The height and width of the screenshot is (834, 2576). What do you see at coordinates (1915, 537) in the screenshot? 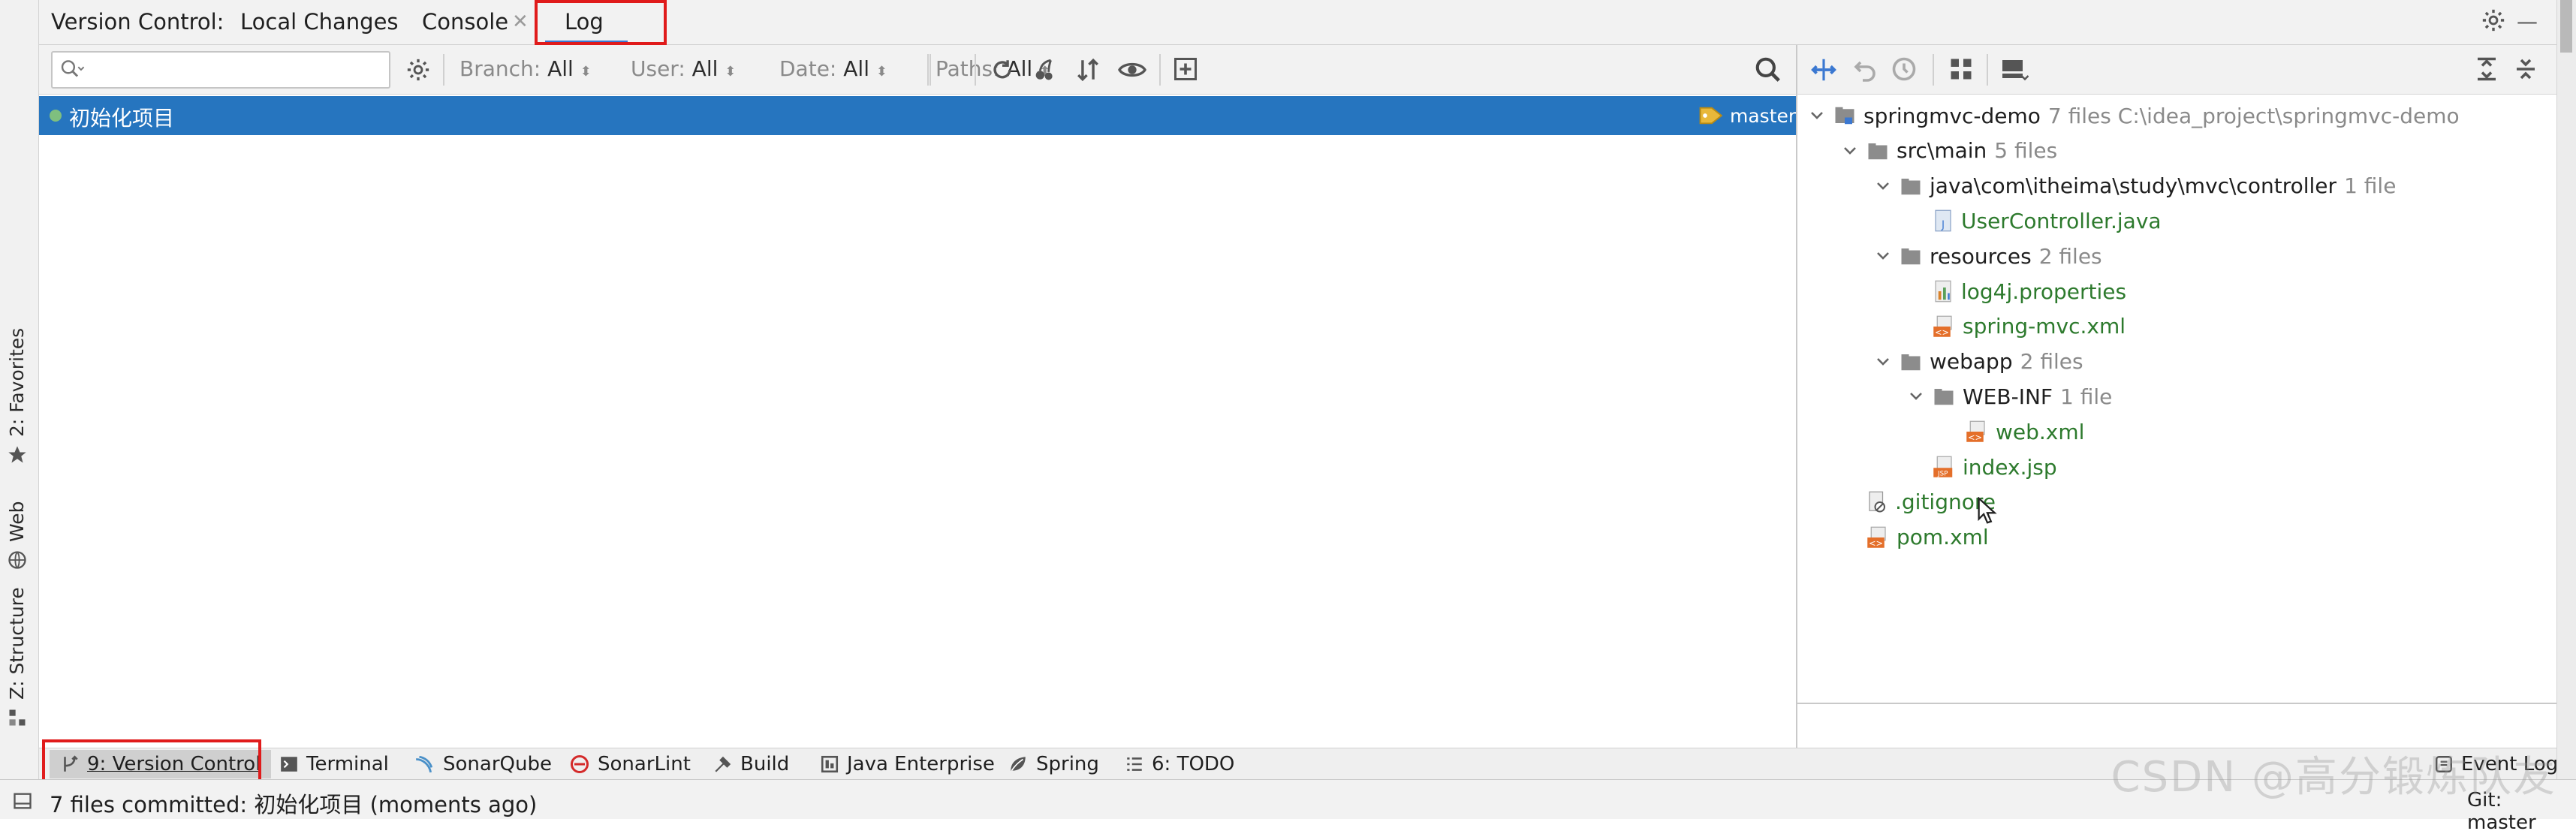
I see `tree-node: <> pom.xml` at bounding box center [1915, 537].